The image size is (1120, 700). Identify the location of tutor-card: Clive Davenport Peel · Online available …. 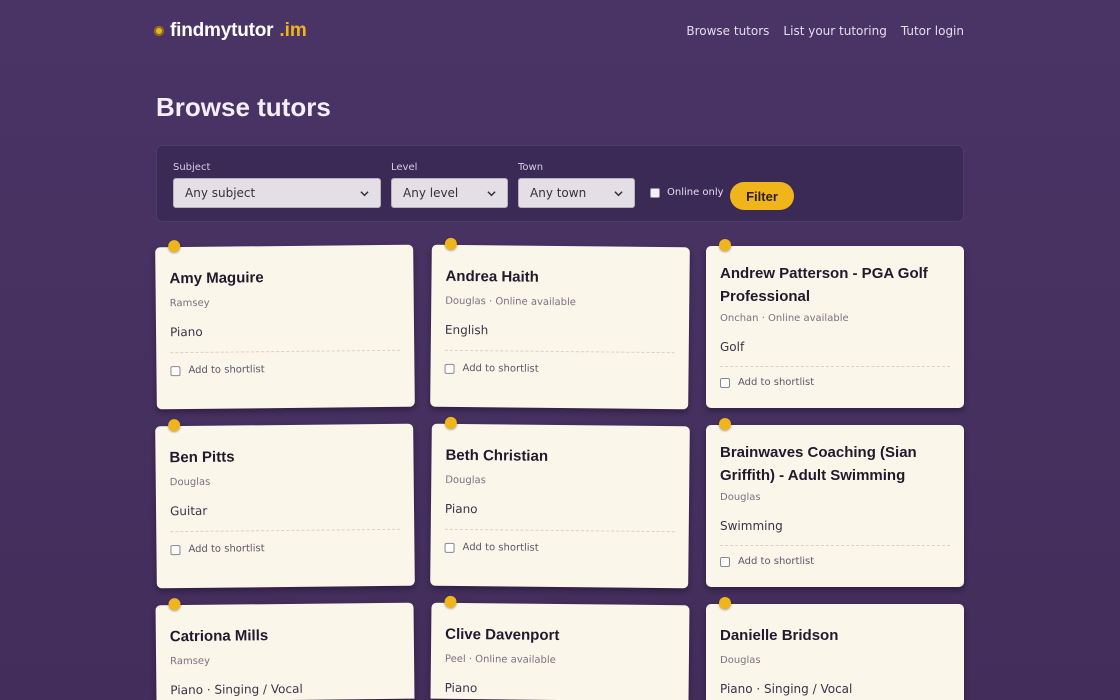
(560, 647).